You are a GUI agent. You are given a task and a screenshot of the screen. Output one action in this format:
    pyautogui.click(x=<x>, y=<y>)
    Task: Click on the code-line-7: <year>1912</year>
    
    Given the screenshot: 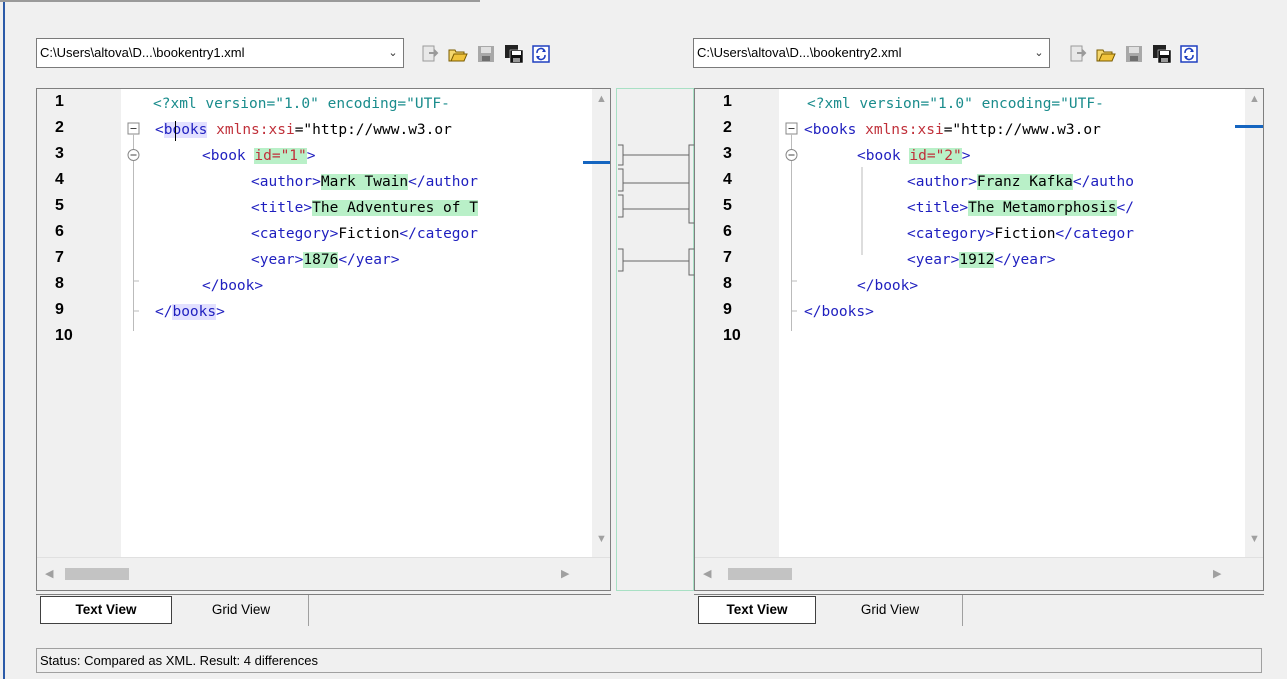 What is the action you would take?
    pyautogui.click(x=981, y=260)
    